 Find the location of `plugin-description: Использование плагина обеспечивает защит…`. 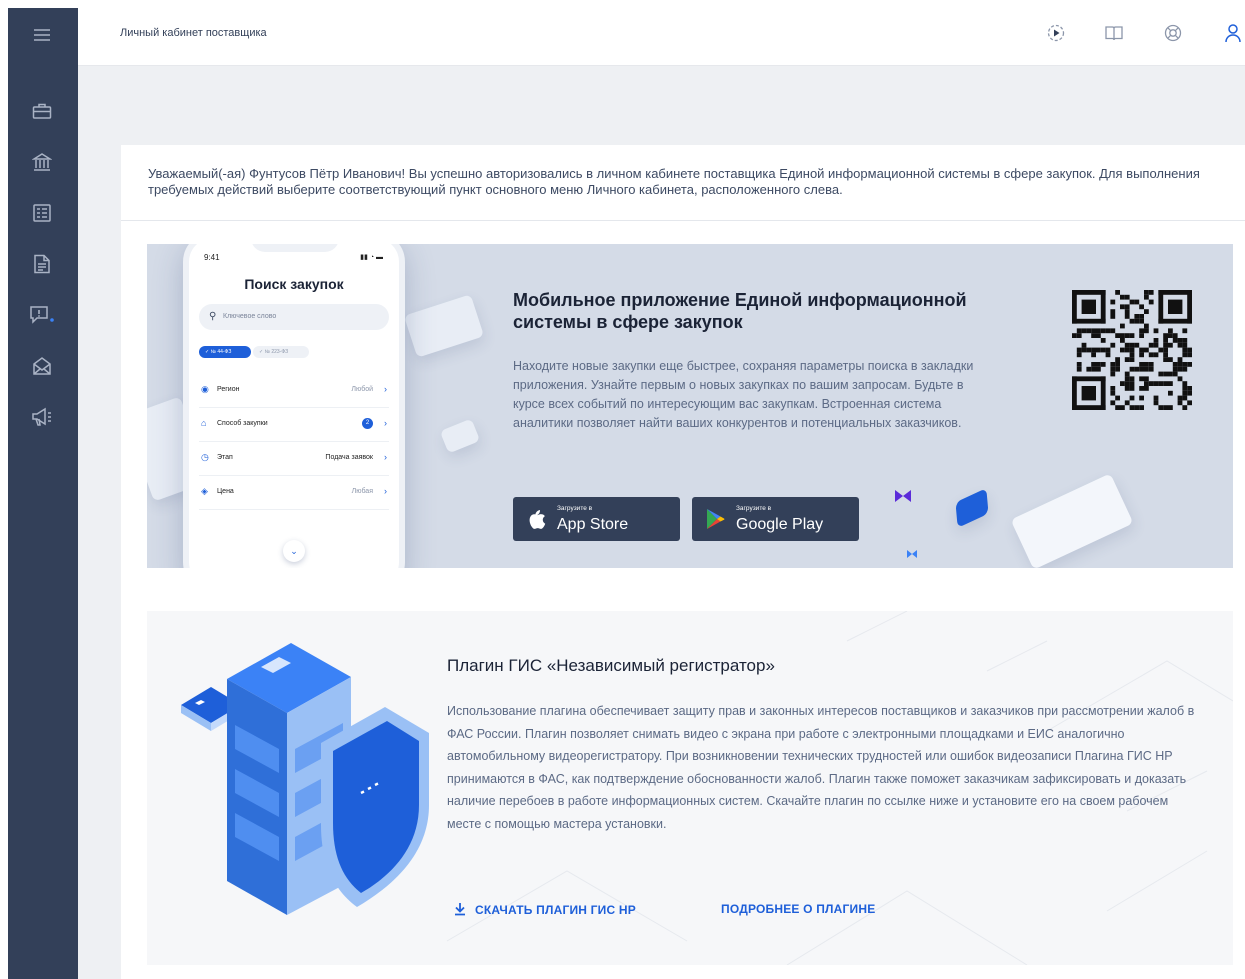

plugin-description: Использование плагина обеспечивает защит… is located at coordinates (821, 767).